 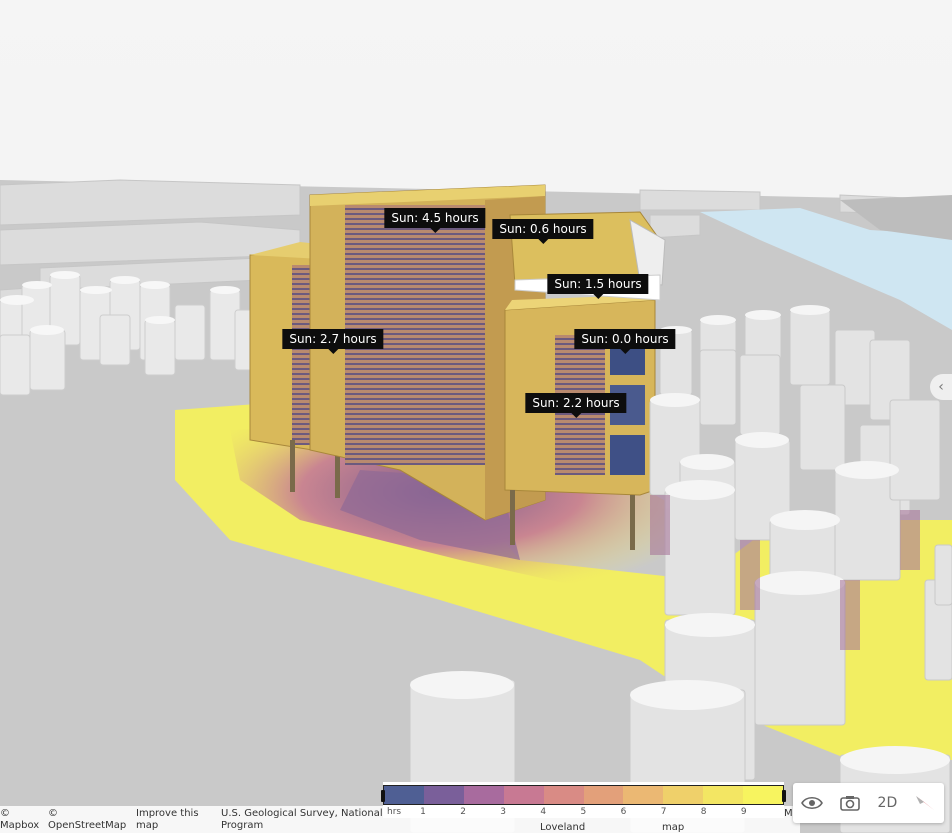 I want to click on legend-unit: hrs, so click(x=394, y=812).